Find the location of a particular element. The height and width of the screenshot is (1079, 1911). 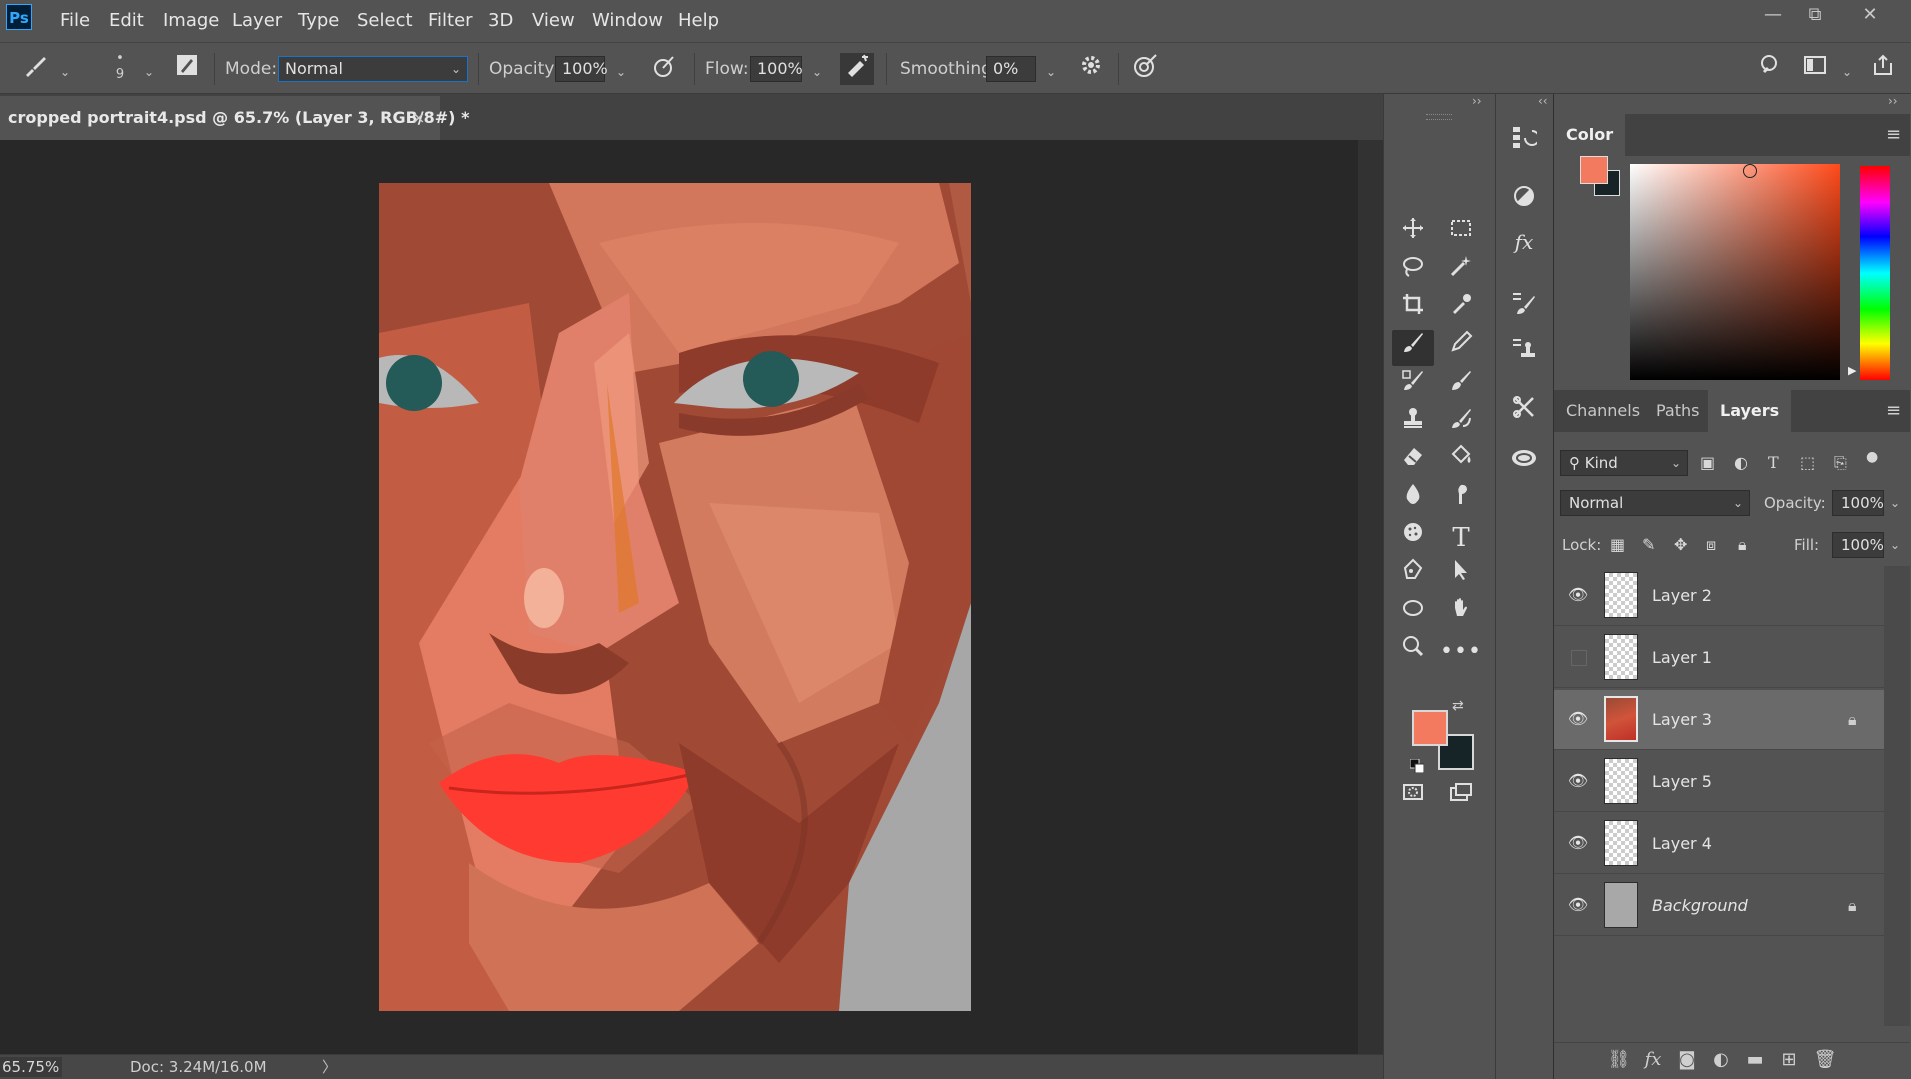

menu-filter: Filter is located at coordinates (450, 21).